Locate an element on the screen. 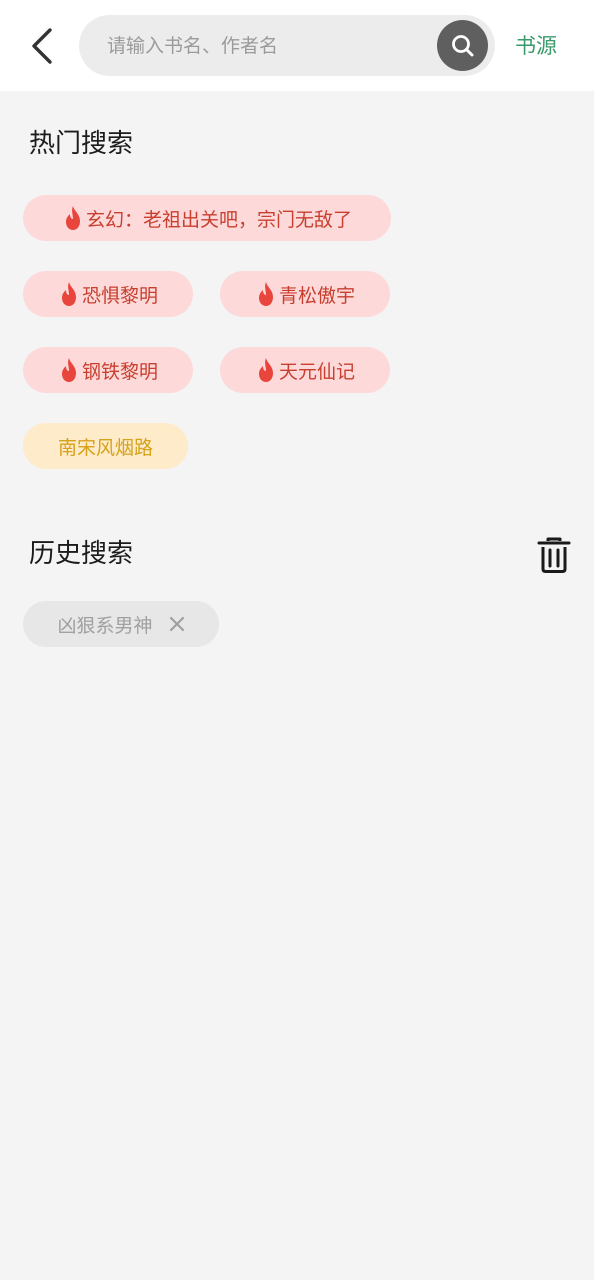  remove-history-button is located at coordinates (177, 624).